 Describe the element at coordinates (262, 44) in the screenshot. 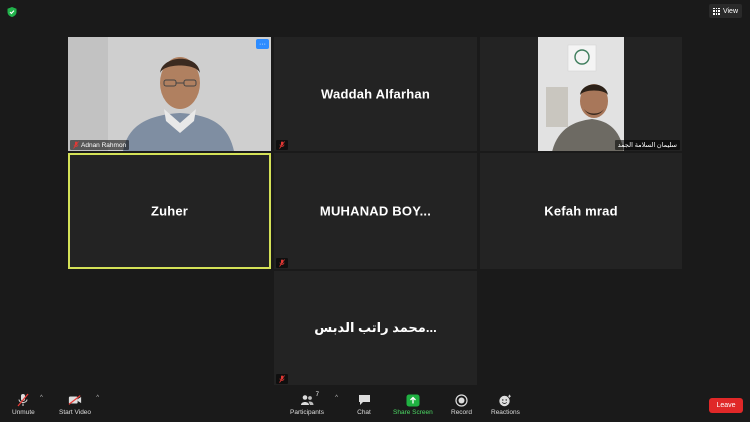

I see `more-options-button: ···` at that location.